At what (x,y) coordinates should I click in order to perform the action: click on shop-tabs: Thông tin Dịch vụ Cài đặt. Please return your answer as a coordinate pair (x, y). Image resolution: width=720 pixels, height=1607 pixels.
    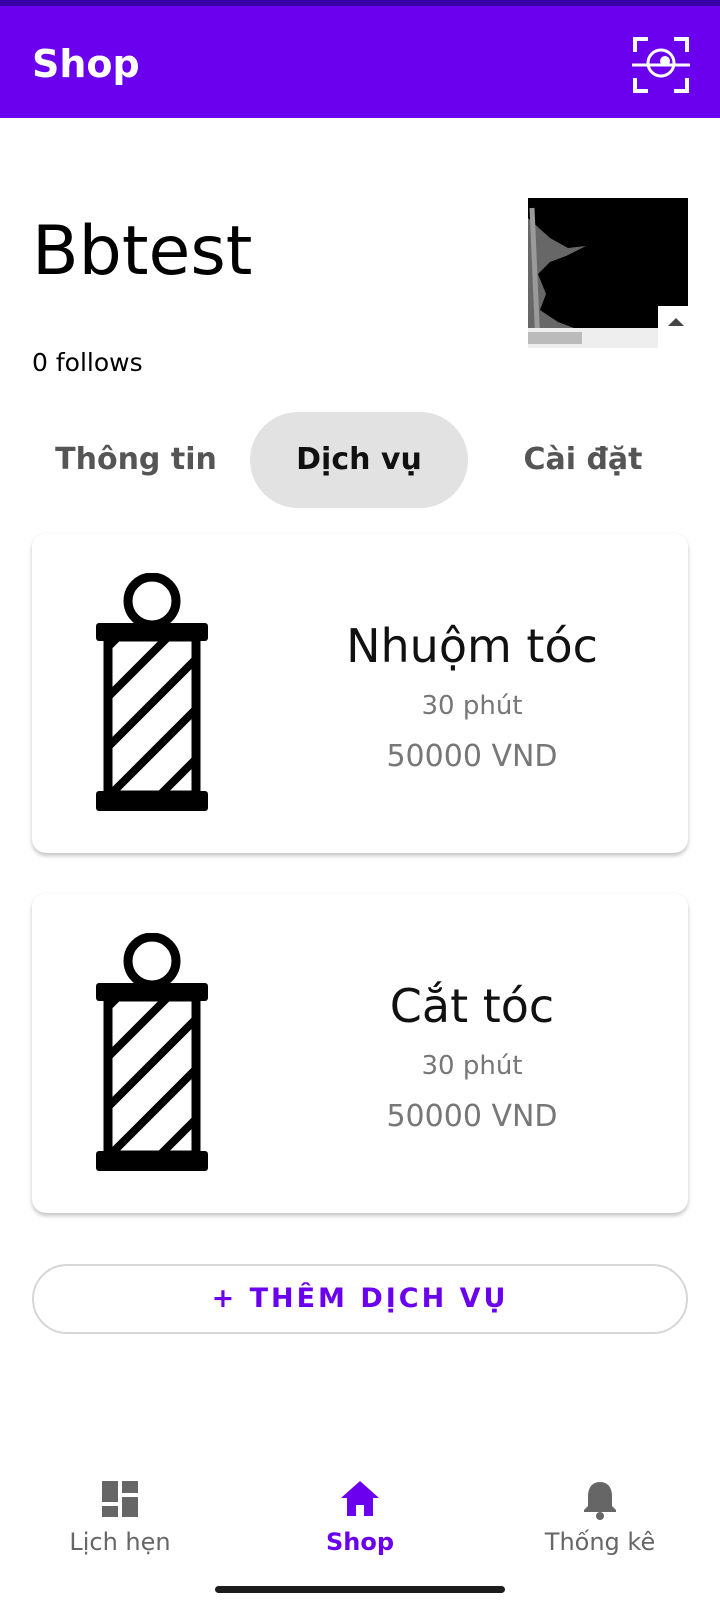
    Looking at the image, I should click on (360, 460).